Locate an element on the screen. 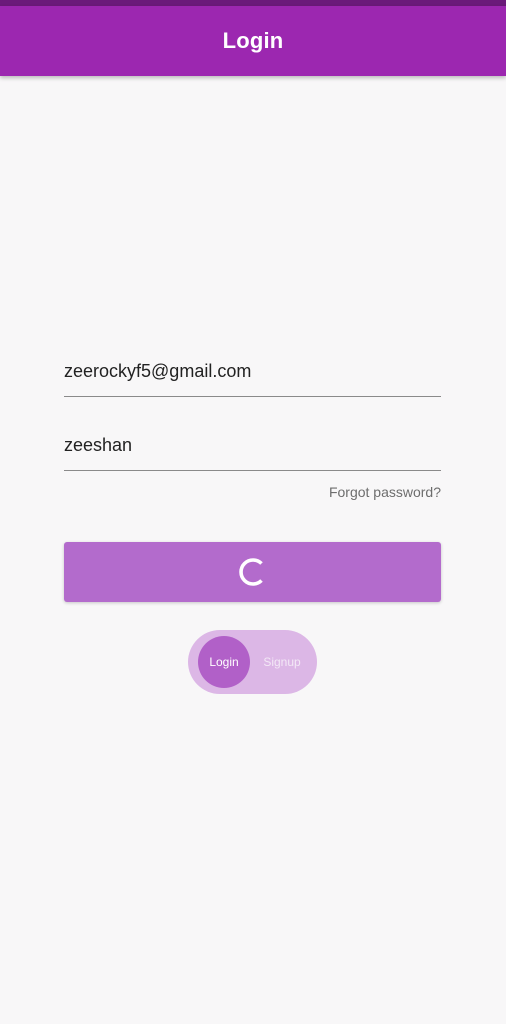 This screenshot has width=506, height=1024. toggle-signup-option: Signup is located at coordinates (282, 662).